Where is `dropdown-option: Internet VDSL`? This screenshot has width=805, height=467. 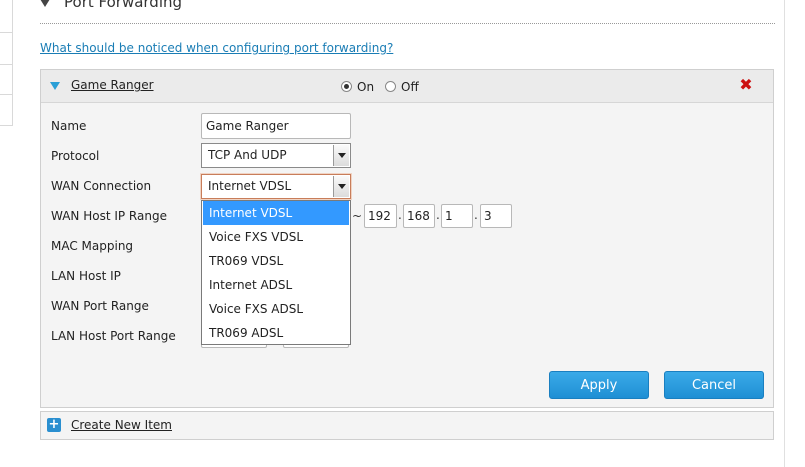
dropdown-option: Internet VDSL is located at coordinates (276, 213).